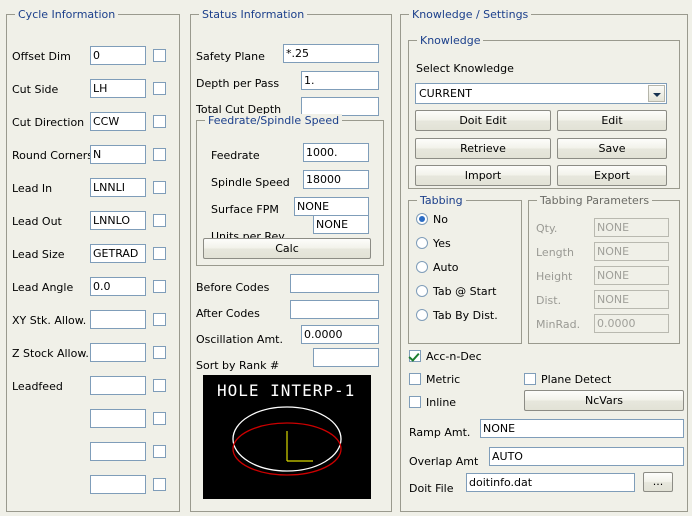  Describe the element at coordinates (230, 56) in the screenshot. I see `label-safety-plane: Safety Plane` at that location.